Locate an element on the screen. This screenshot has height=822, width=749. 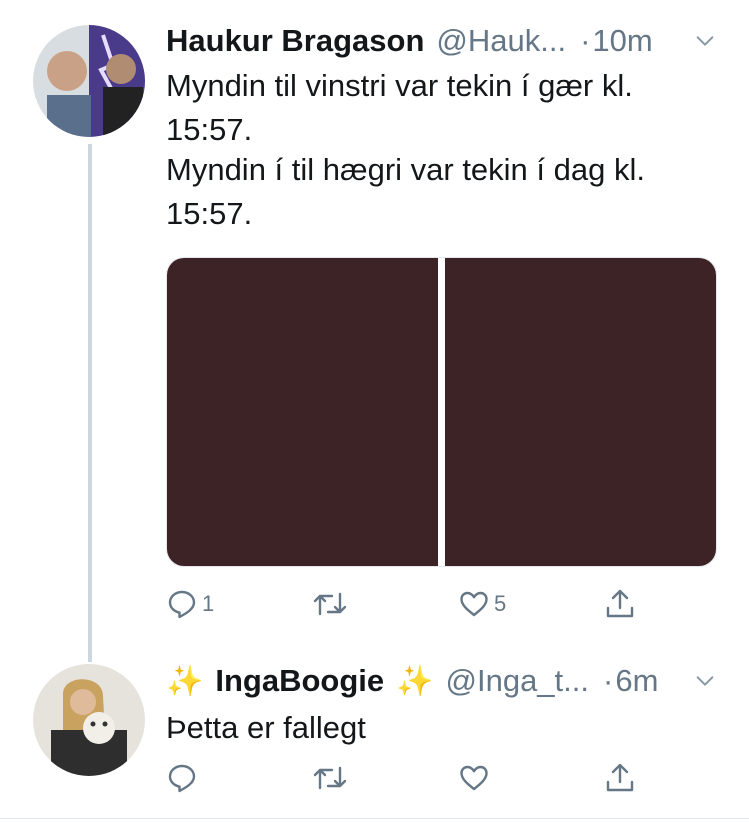
tweet-header: Haukur Bragason @Hauk... · 10m is located at coordinates (409, 41).